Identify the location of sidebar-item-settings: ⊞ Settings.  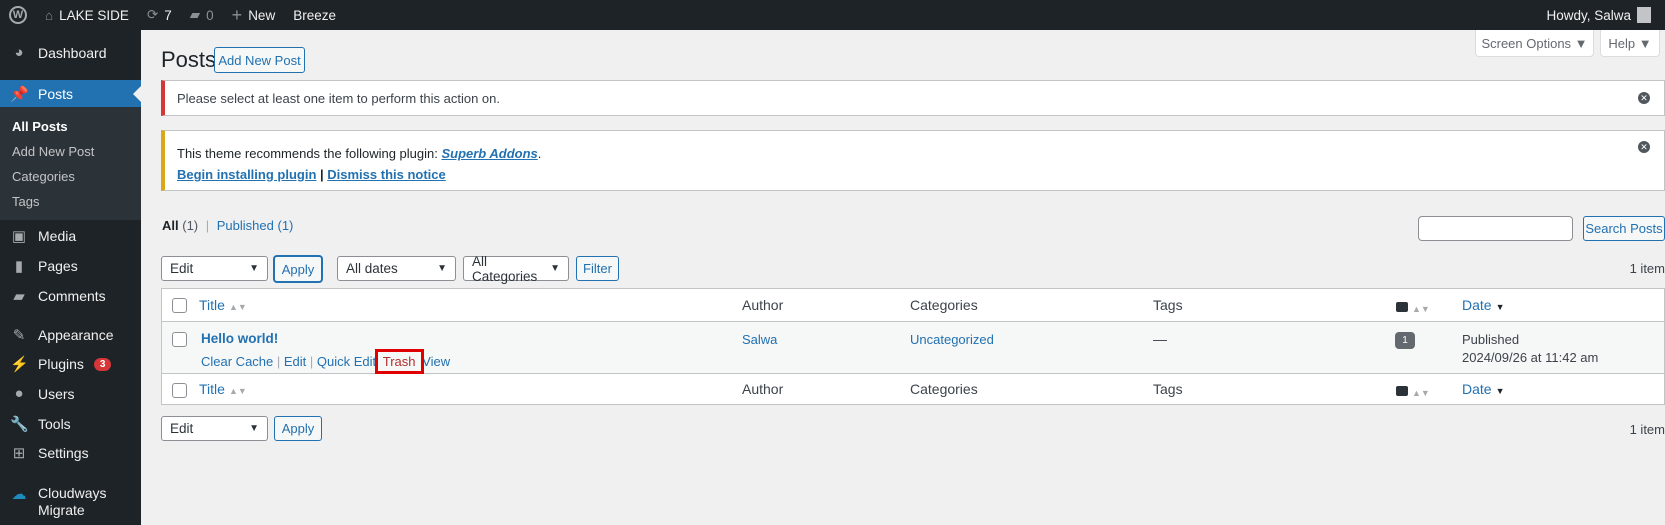
(70, 453).